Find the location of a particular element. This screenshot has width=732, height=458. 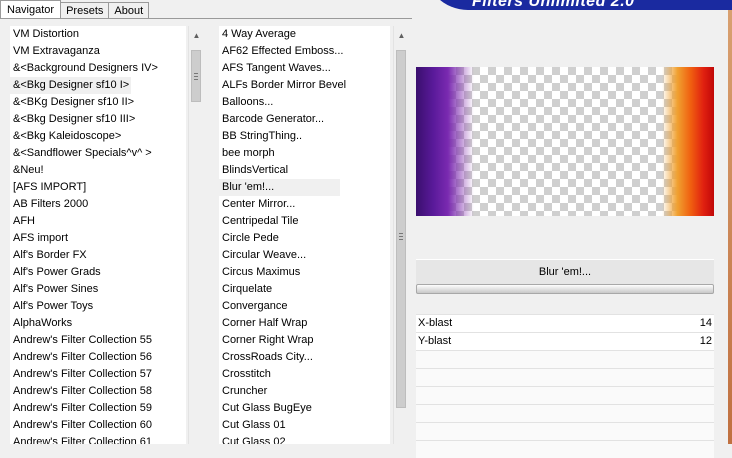

filter-list-item: Cut Glass 01 is located at coordinates (282, 425).